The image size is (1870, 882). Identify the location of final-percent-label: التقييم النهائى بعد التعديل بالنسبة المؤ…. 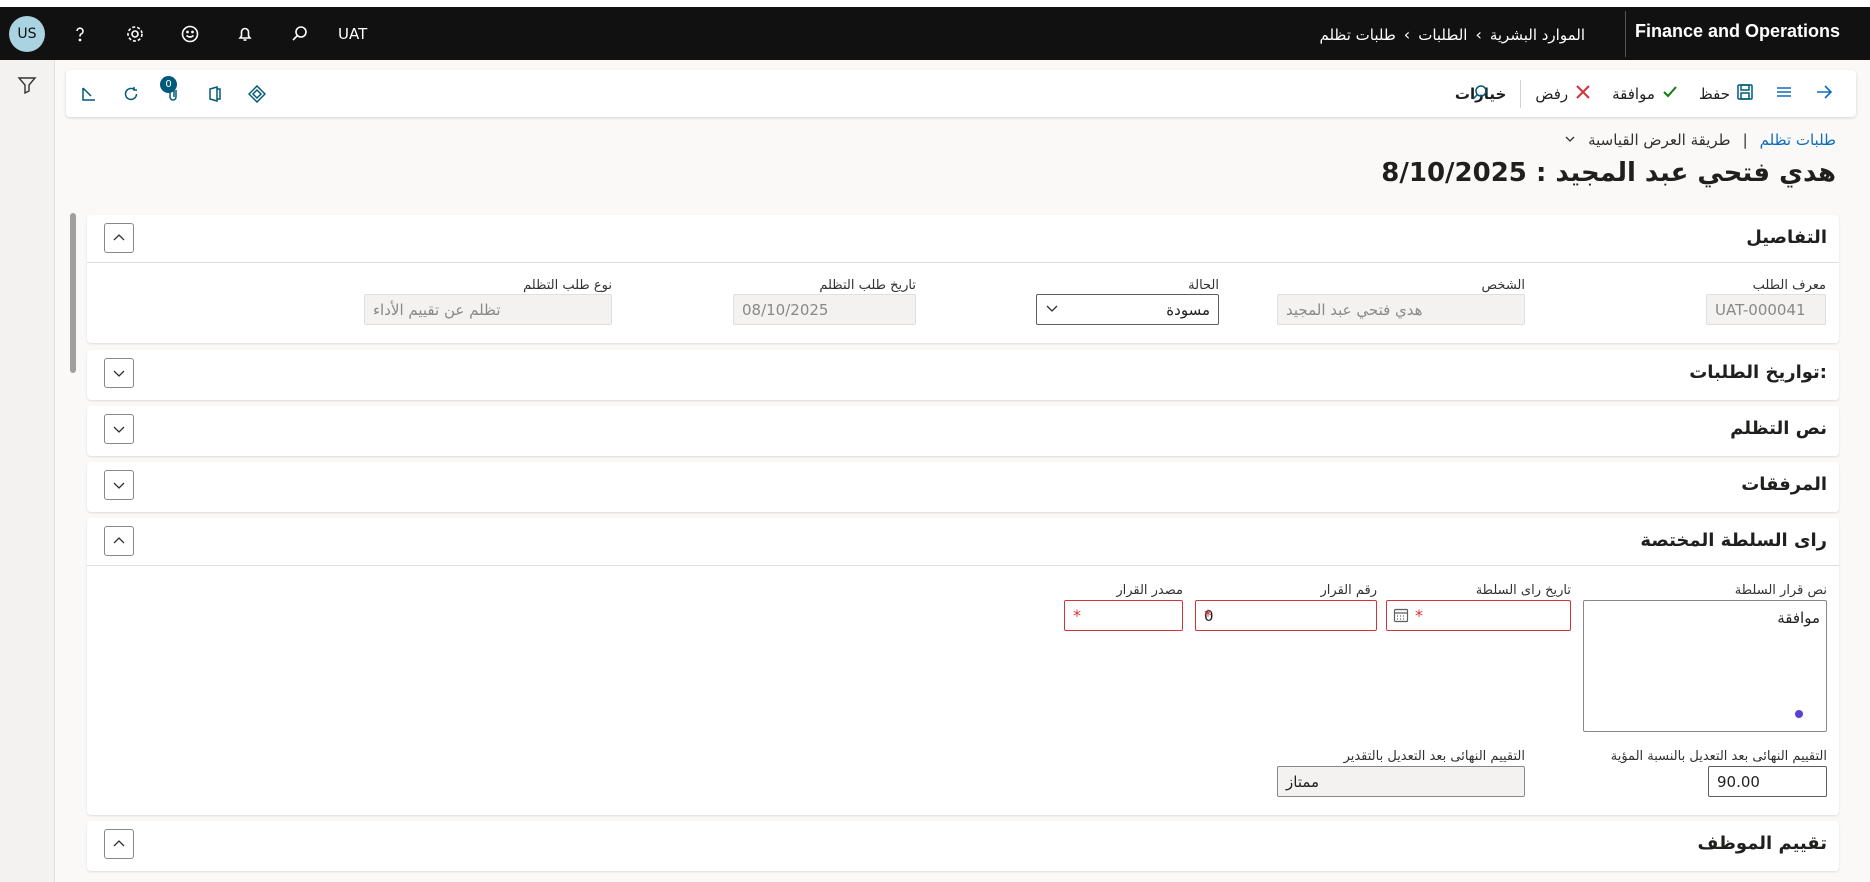
(1718, 756).